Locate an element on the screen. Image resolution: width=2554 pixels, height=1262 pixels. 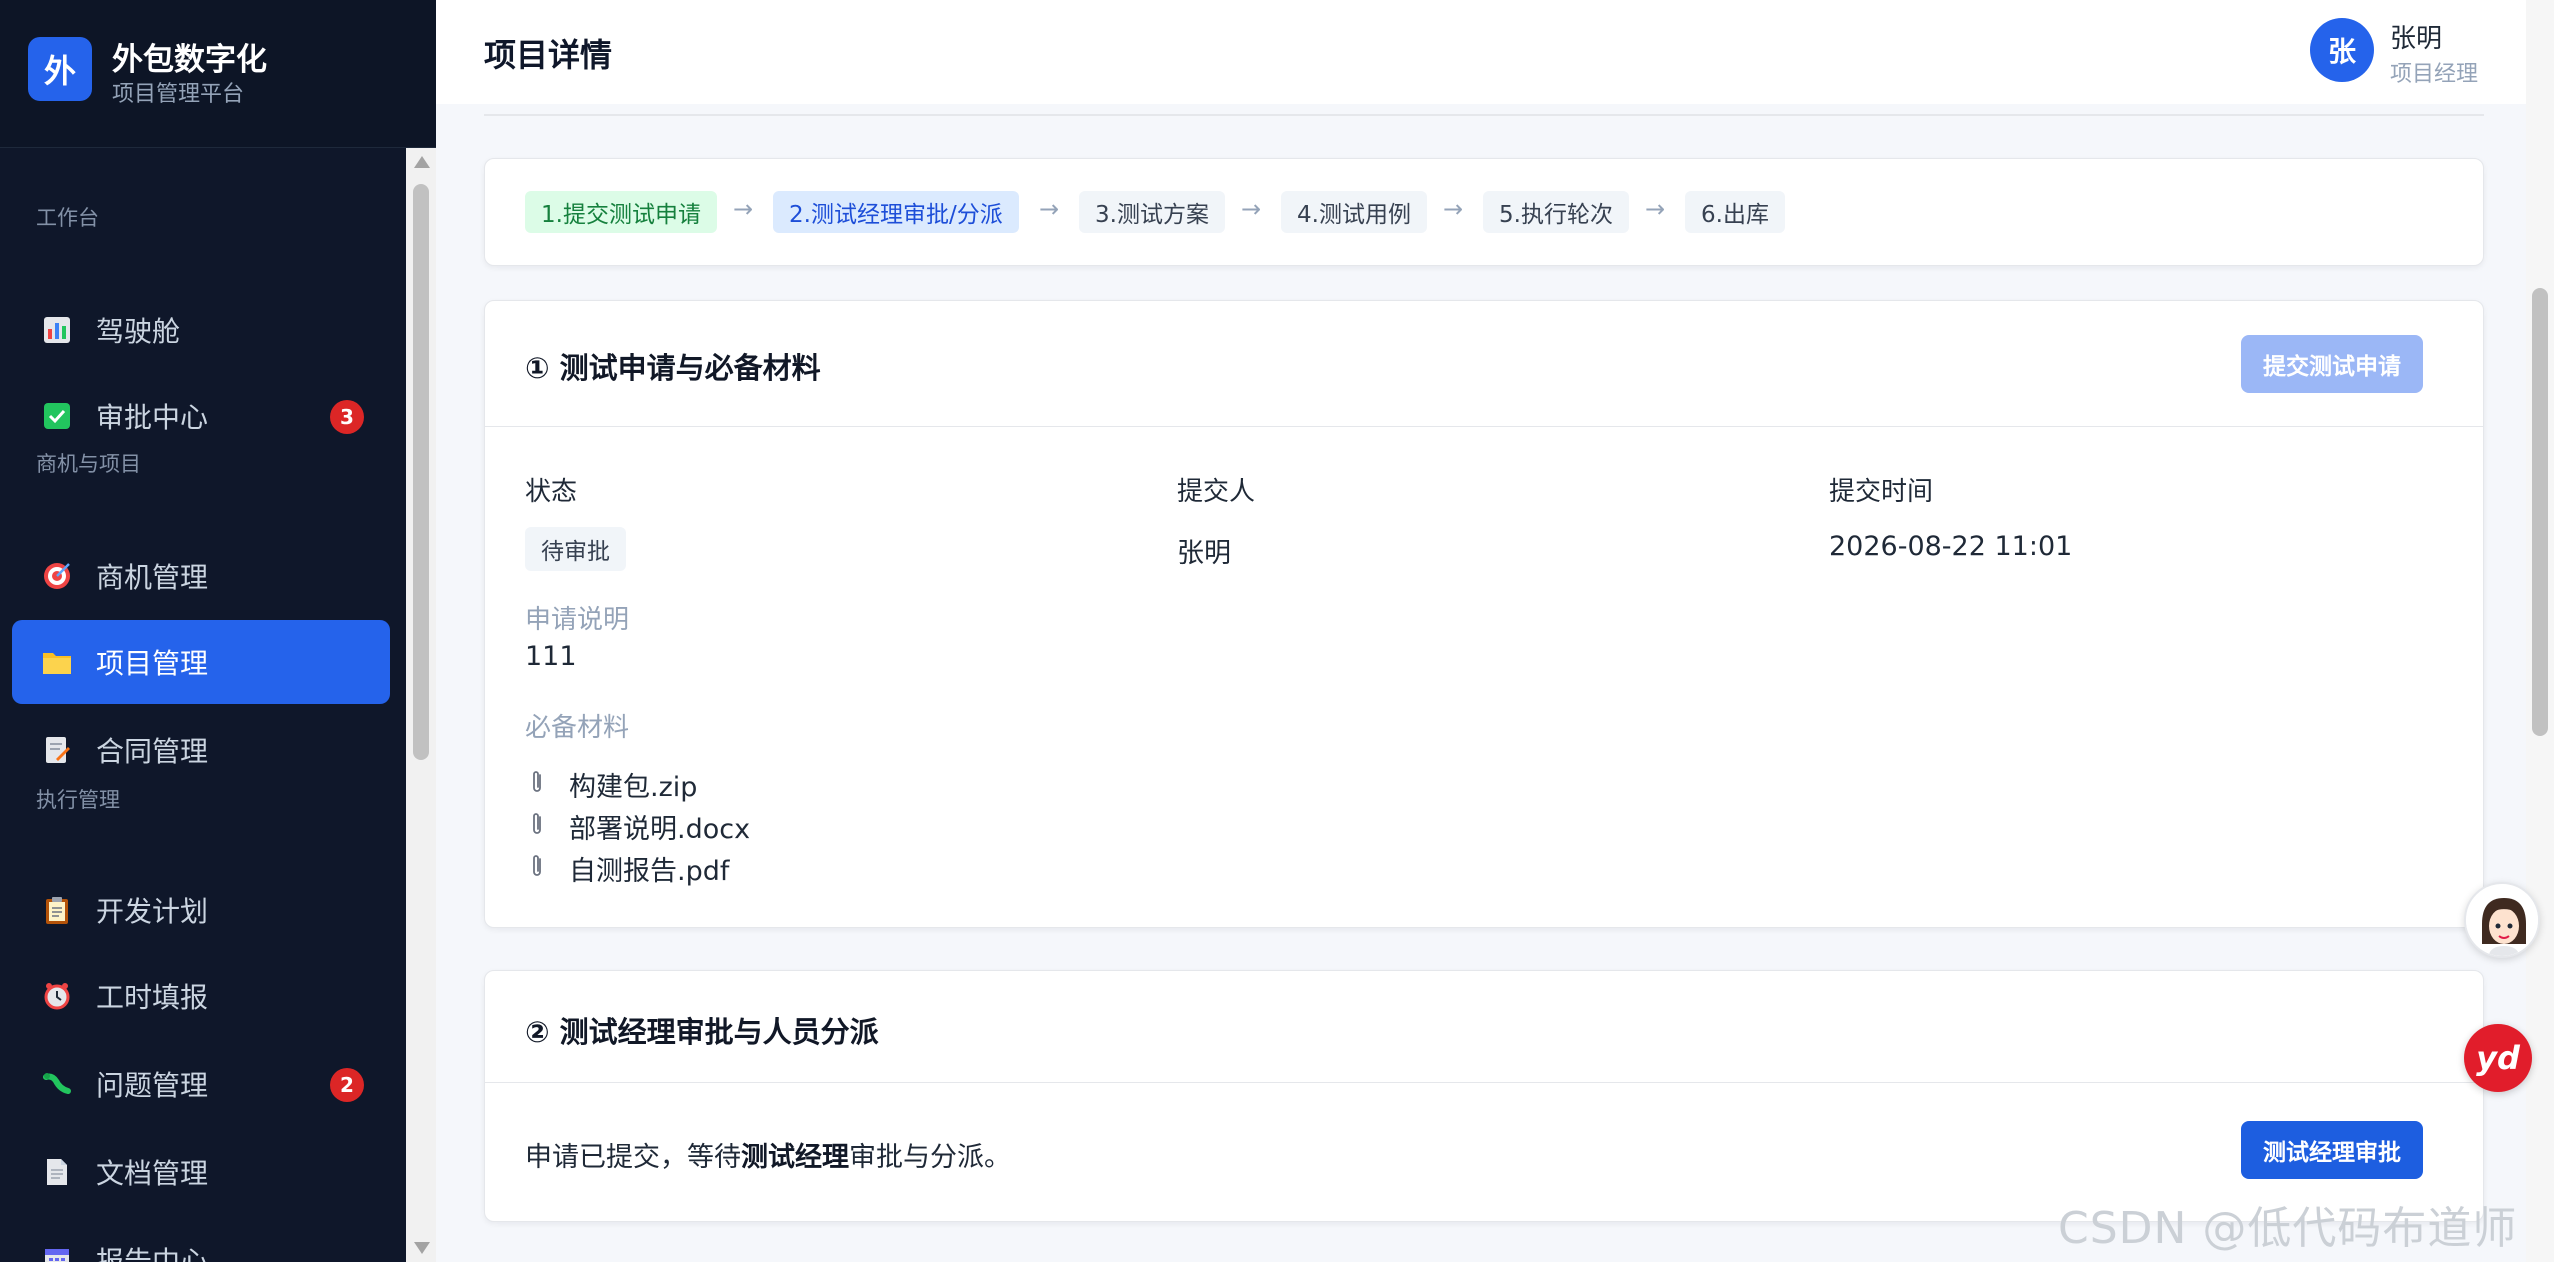
check-box-icon is located at coordinates (57, 416).